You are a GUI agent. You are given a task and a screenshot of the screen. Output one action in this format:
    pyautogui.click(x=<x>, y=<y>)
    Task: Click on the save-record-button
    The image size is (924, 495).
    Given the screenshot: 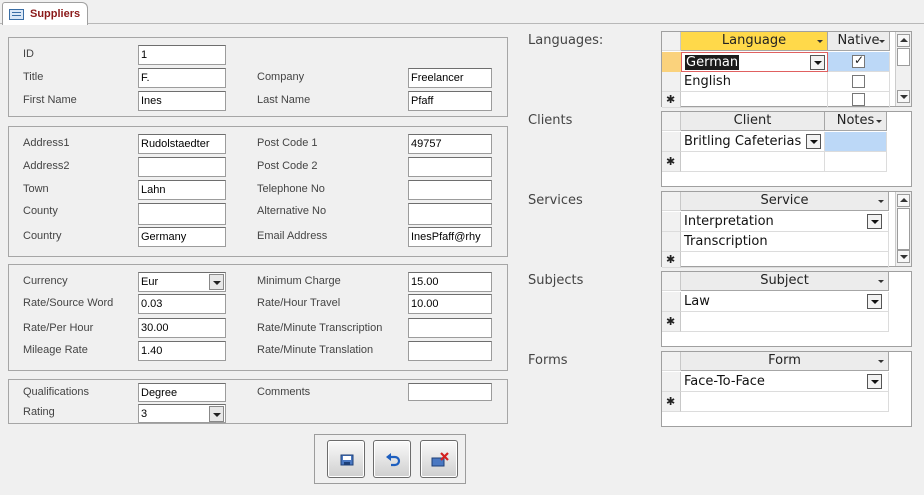 What is the action you would take?
    pyautogui.click(x=346, y=459)
    